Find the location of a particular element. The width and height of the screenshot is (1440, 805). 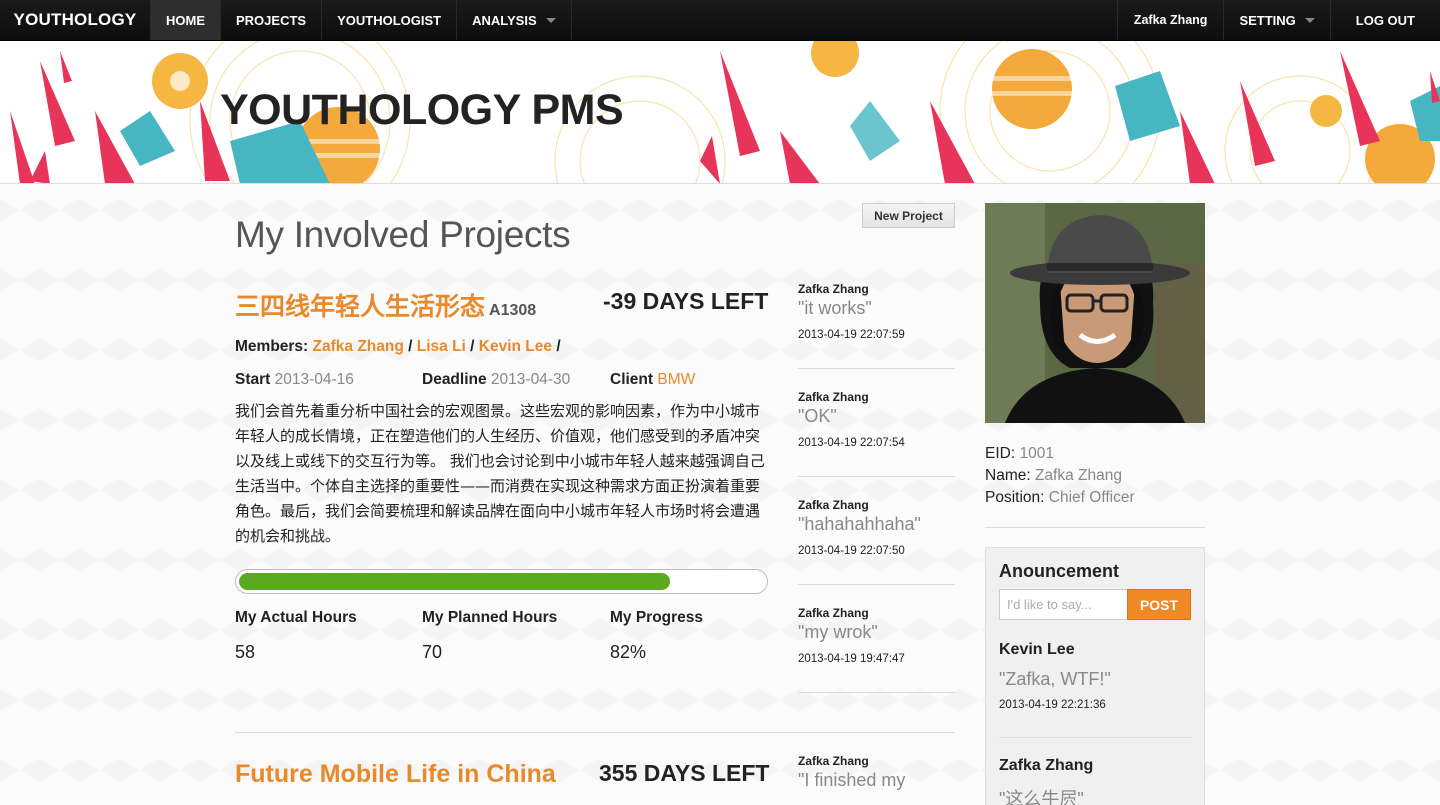

deadline-label: Deadline is located at coordinates (454, 379).